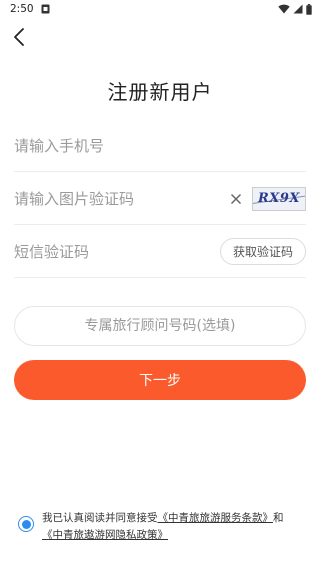  I want to click on sms-code-input, so click(117, 251).